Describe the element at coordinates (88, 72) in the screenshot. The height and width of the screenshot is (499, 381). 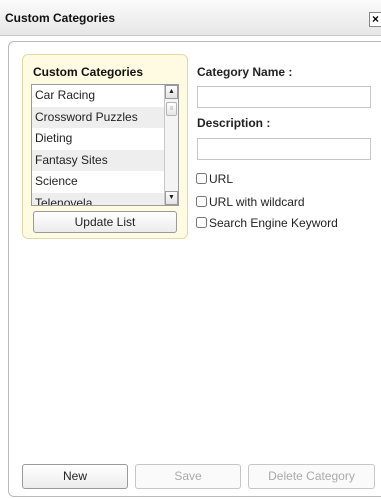
I see `categories-panel-title: Custom Categories` at that location.